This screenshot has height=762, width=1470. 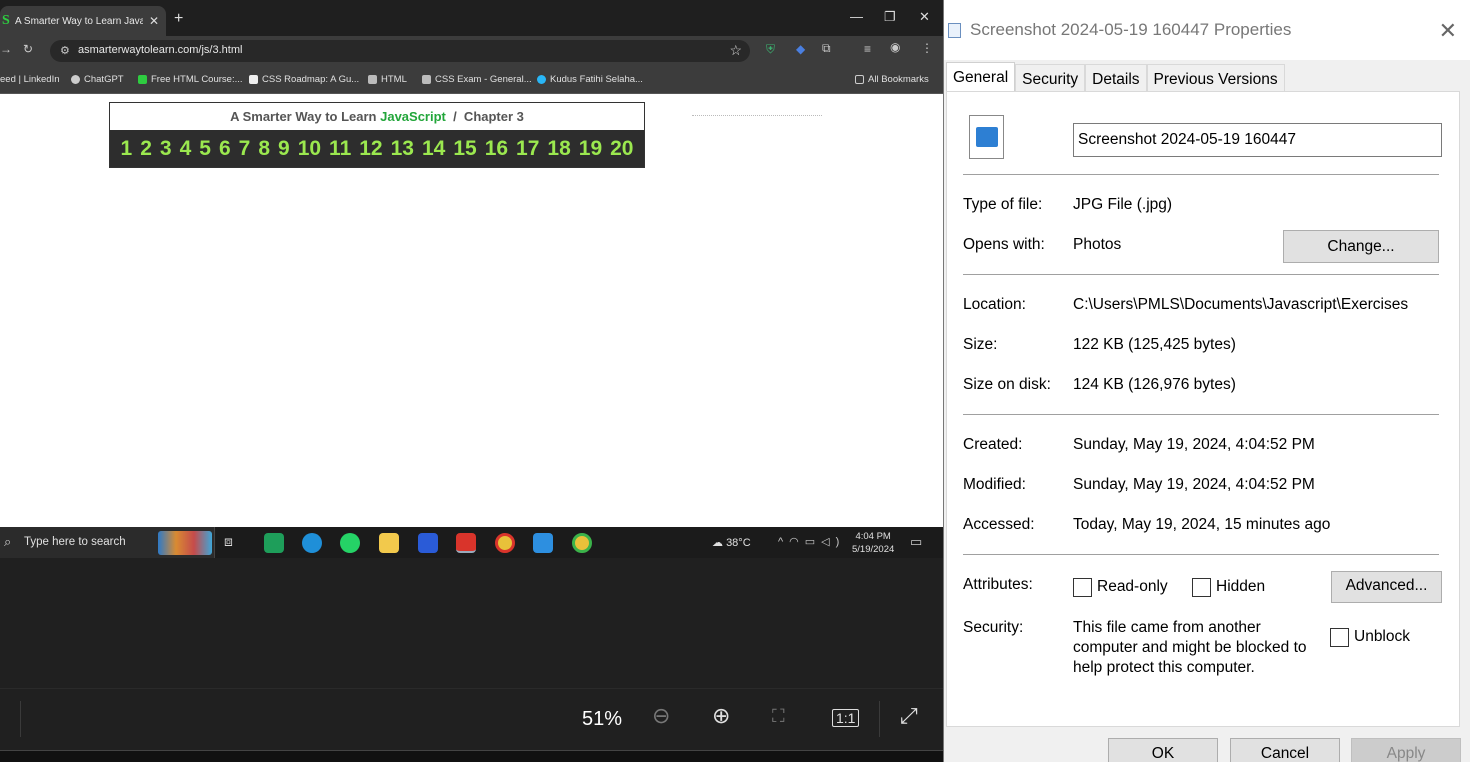 What do you see at coordinates (466, 543) in the screenshot?
I see `app-icon-red` at bounding box center [466, 543].